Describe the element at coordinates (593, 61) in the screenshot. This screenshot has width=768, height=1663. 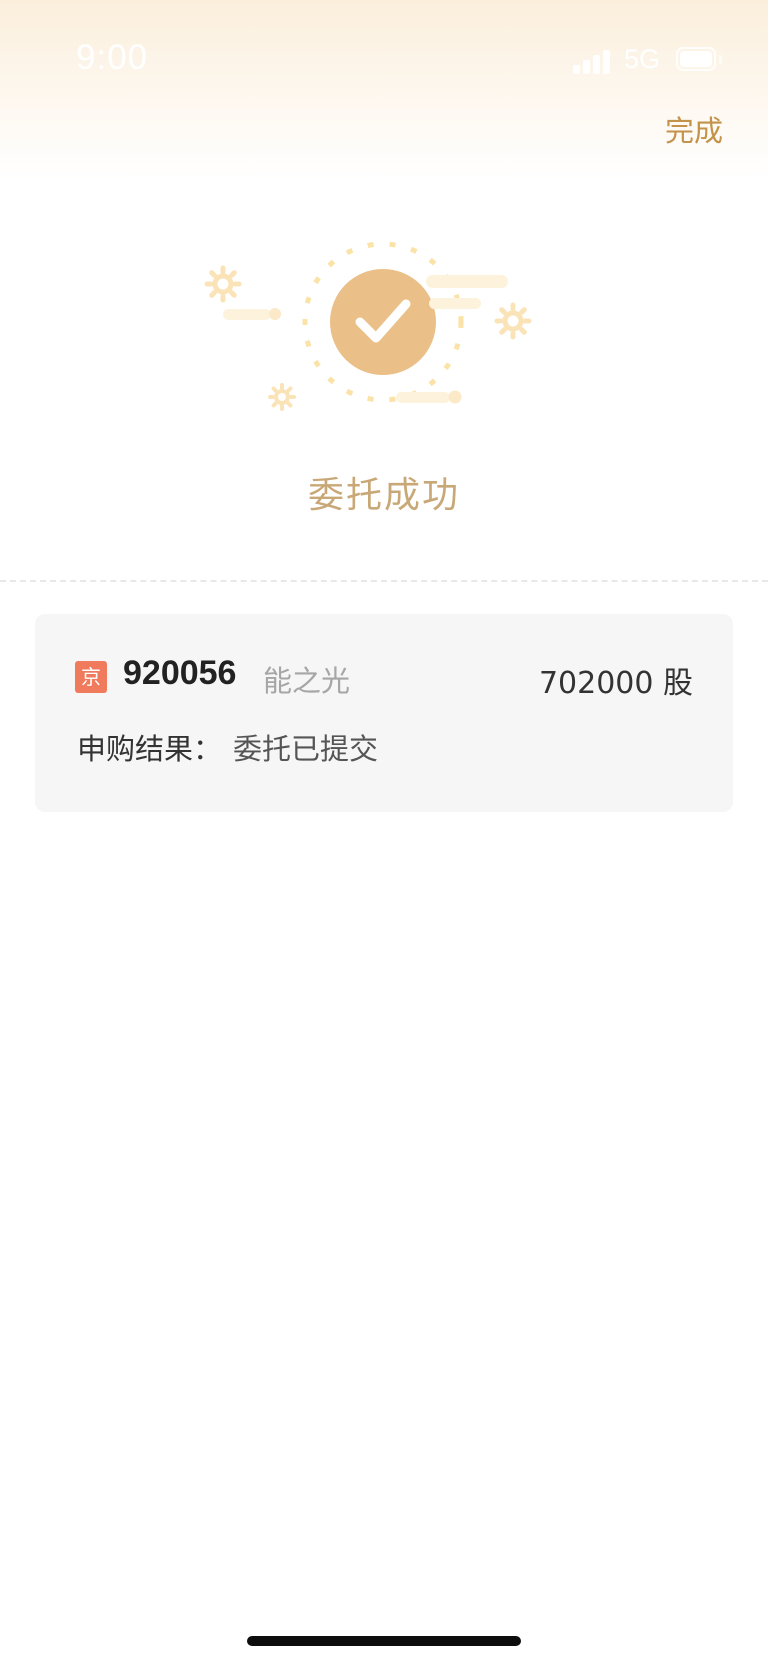
I see `signal-icon` at that location.